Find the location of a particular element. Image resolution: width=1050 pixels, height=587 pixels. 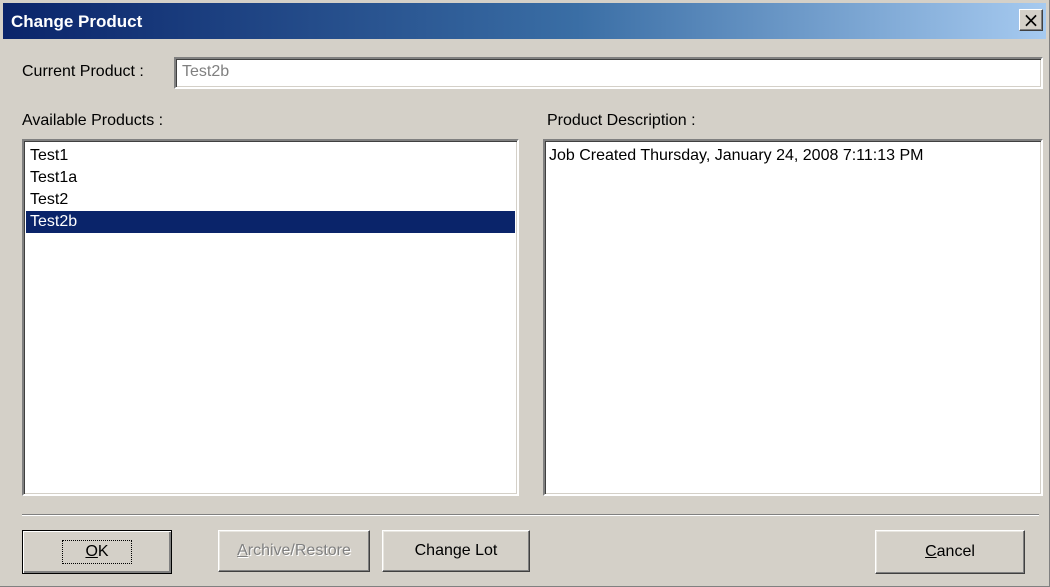

title-bar: Change Product × is located at coordinates (524, 21).